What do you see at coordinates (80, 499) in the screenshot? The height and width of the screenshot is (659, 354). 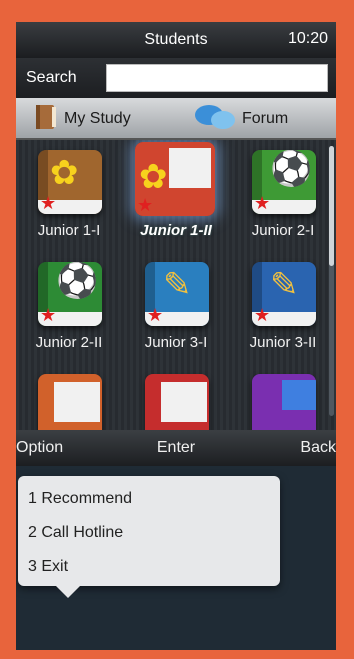 I see `menu-item-recommend: 1 Recommend` at bounding box center [80, 499].